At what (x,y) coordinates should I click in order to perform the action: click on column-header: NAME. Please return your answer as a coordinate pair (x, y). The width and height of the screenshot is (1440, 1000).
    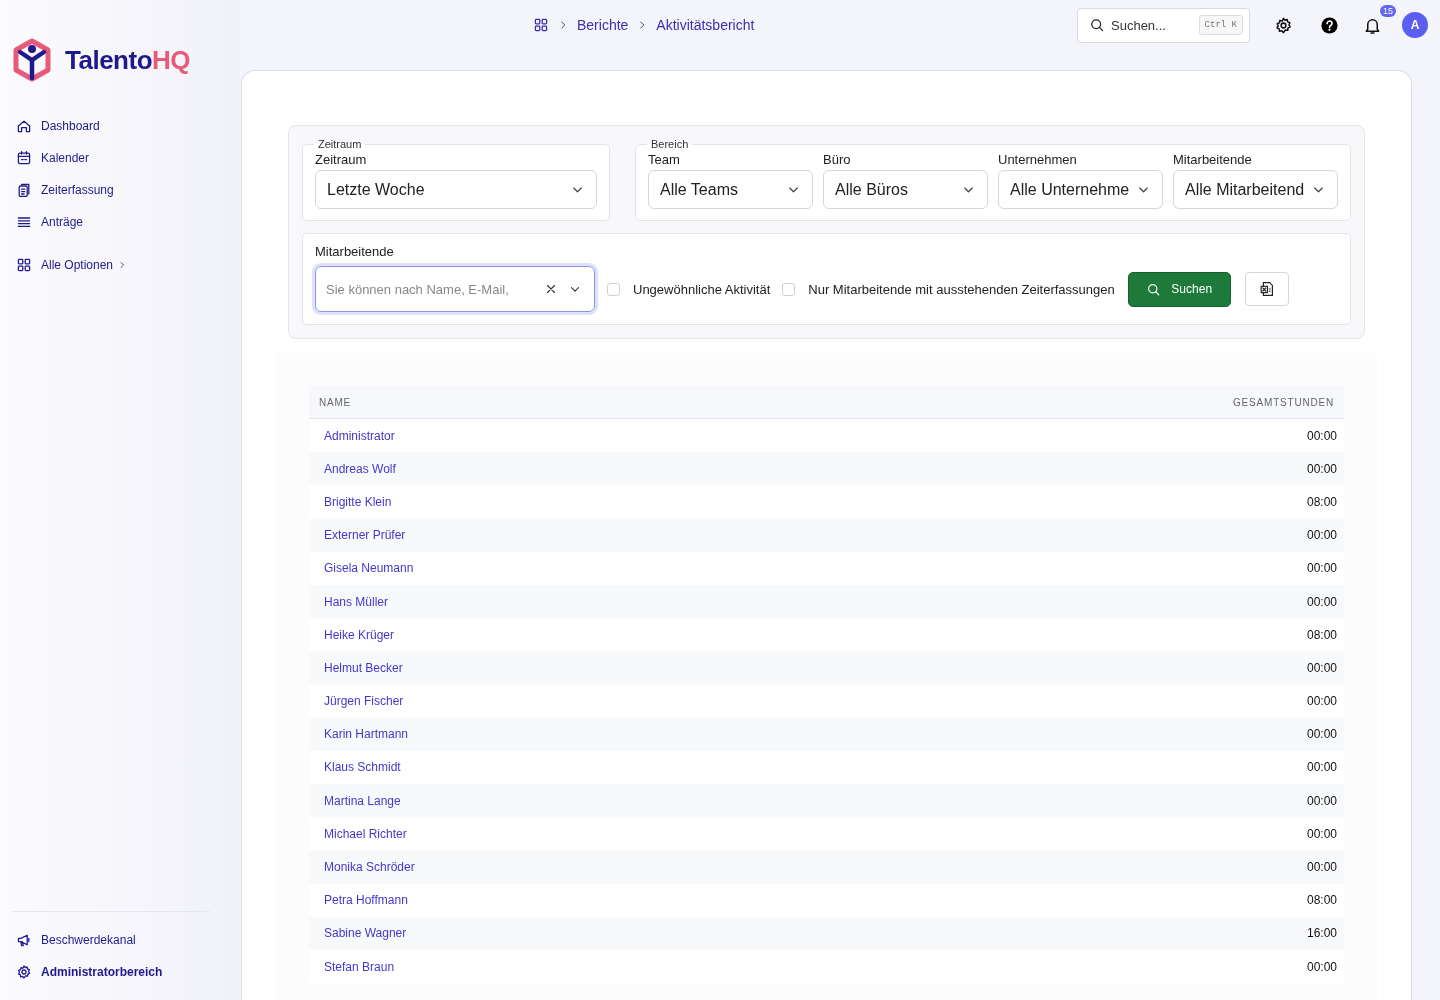
    Looking at the image, I should click on (335, 402).